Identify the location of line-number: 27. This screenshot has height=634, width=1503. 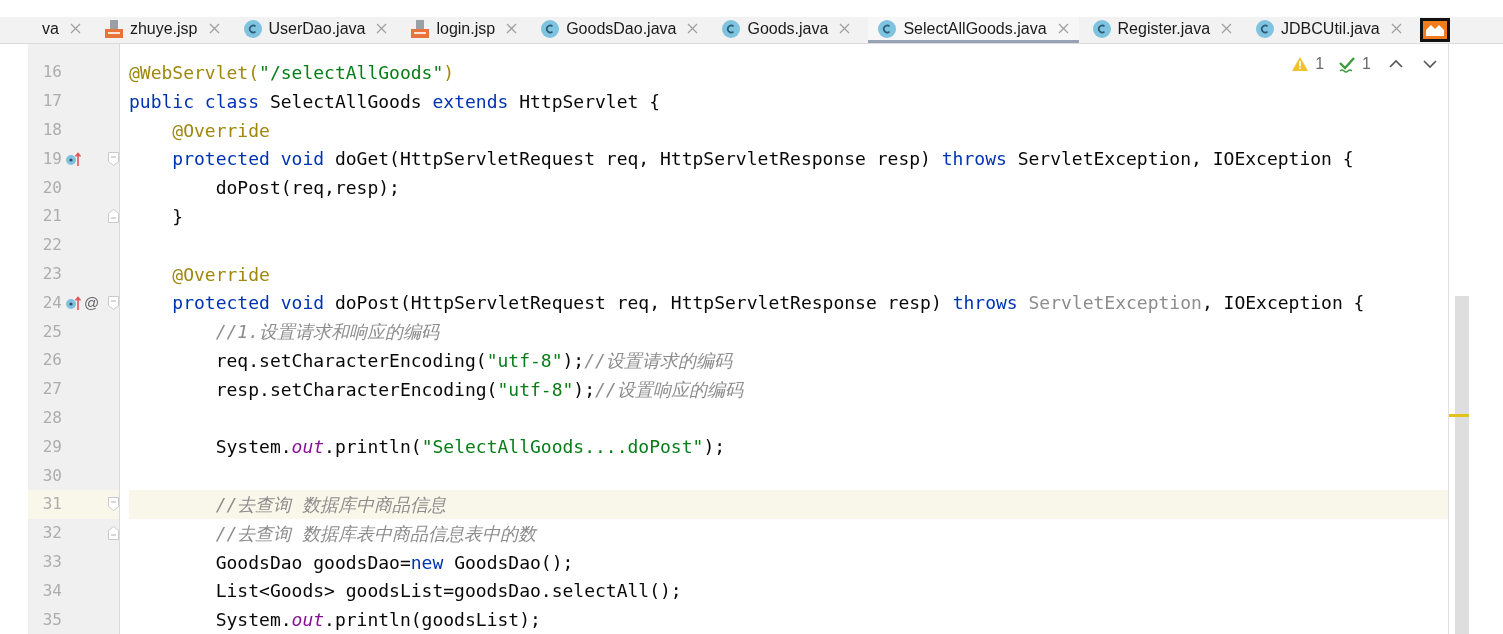
(51, 389).